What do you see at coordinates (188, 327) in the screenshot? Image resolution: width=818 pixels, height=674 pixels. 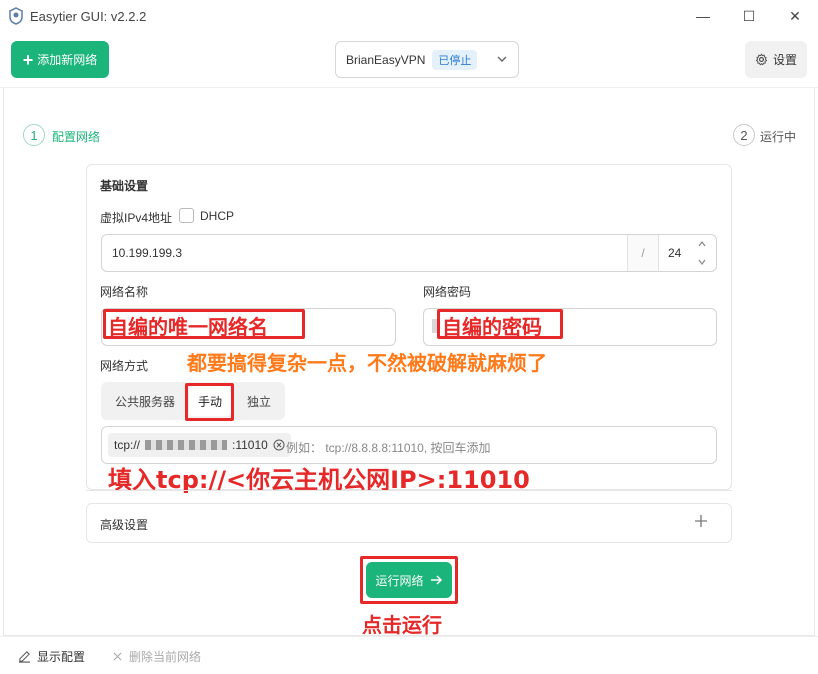 I see `network-name-annotation: 自编的唯一网络名` at bounding box center [188, 327].